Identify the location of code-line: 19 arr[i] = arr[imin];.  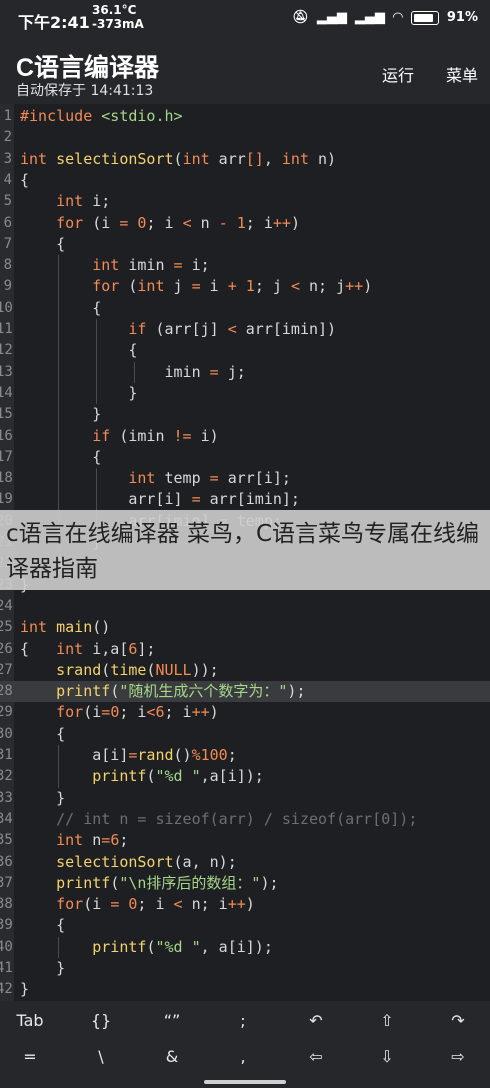
(245, 499).